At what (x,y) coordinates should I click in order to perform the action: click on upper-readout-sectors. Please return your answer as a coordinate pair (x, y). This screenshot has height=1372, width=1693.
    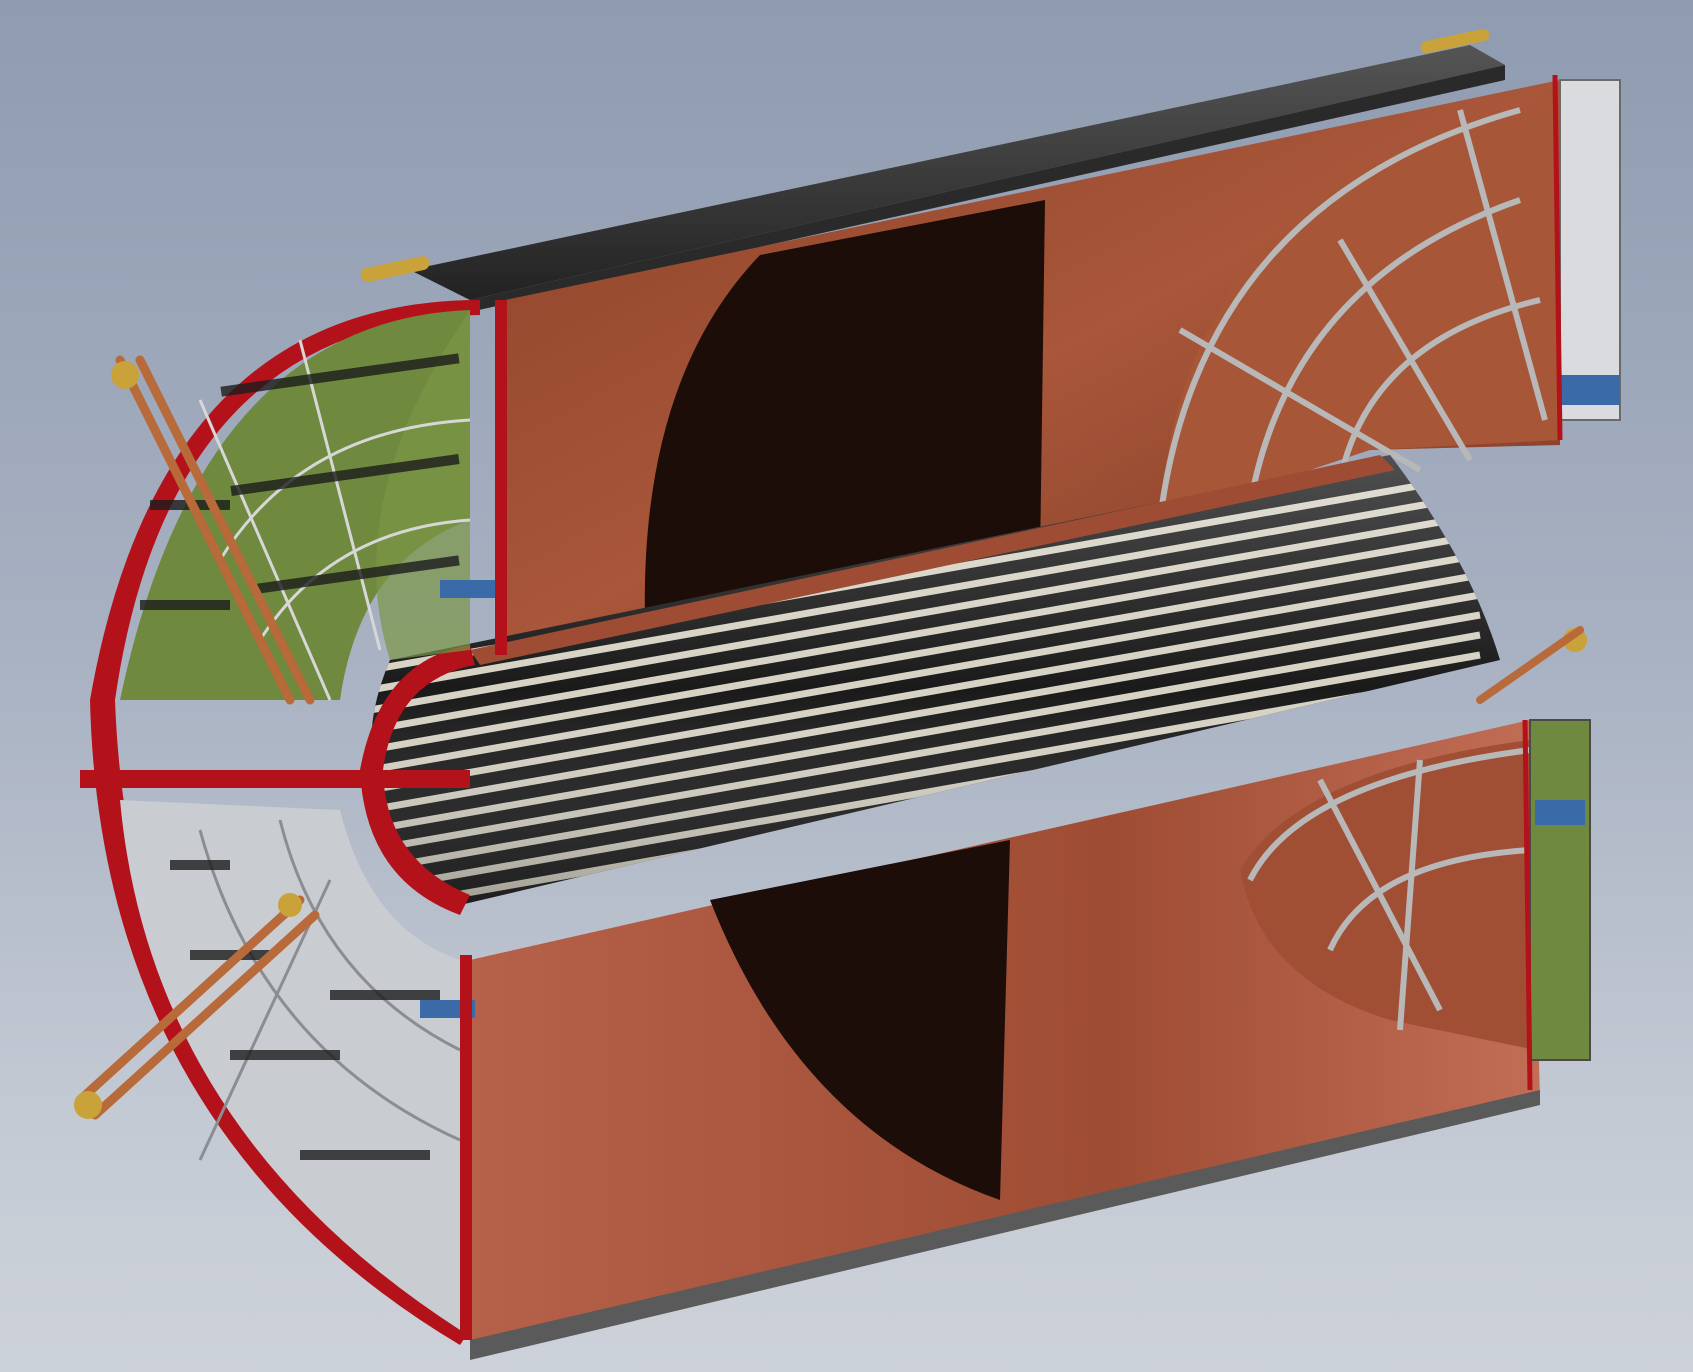
    Looking at the image, I should click on (307, 505).